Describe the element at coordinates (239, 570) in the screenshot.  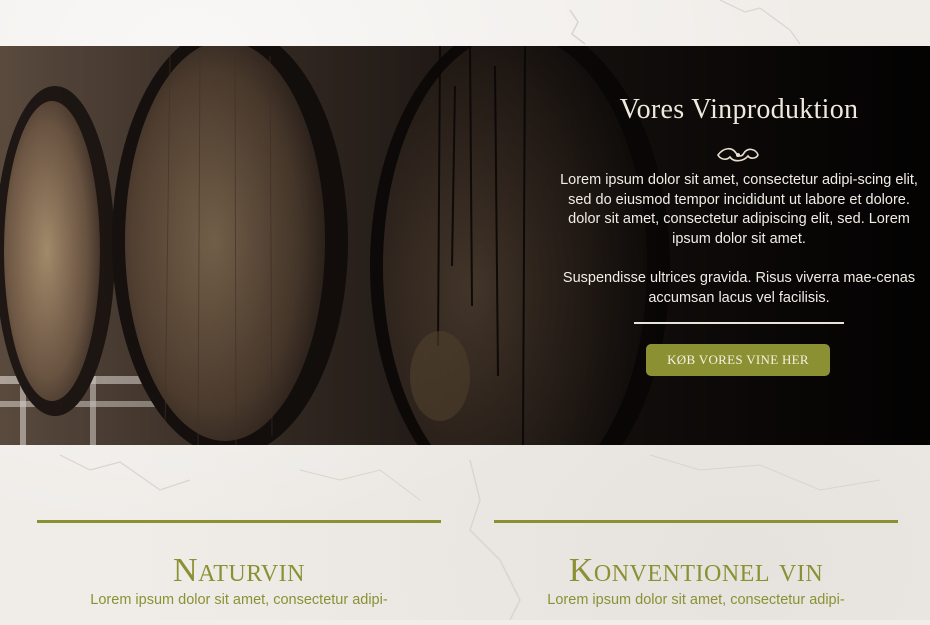
I see `column-title: Naturvin` at that location.